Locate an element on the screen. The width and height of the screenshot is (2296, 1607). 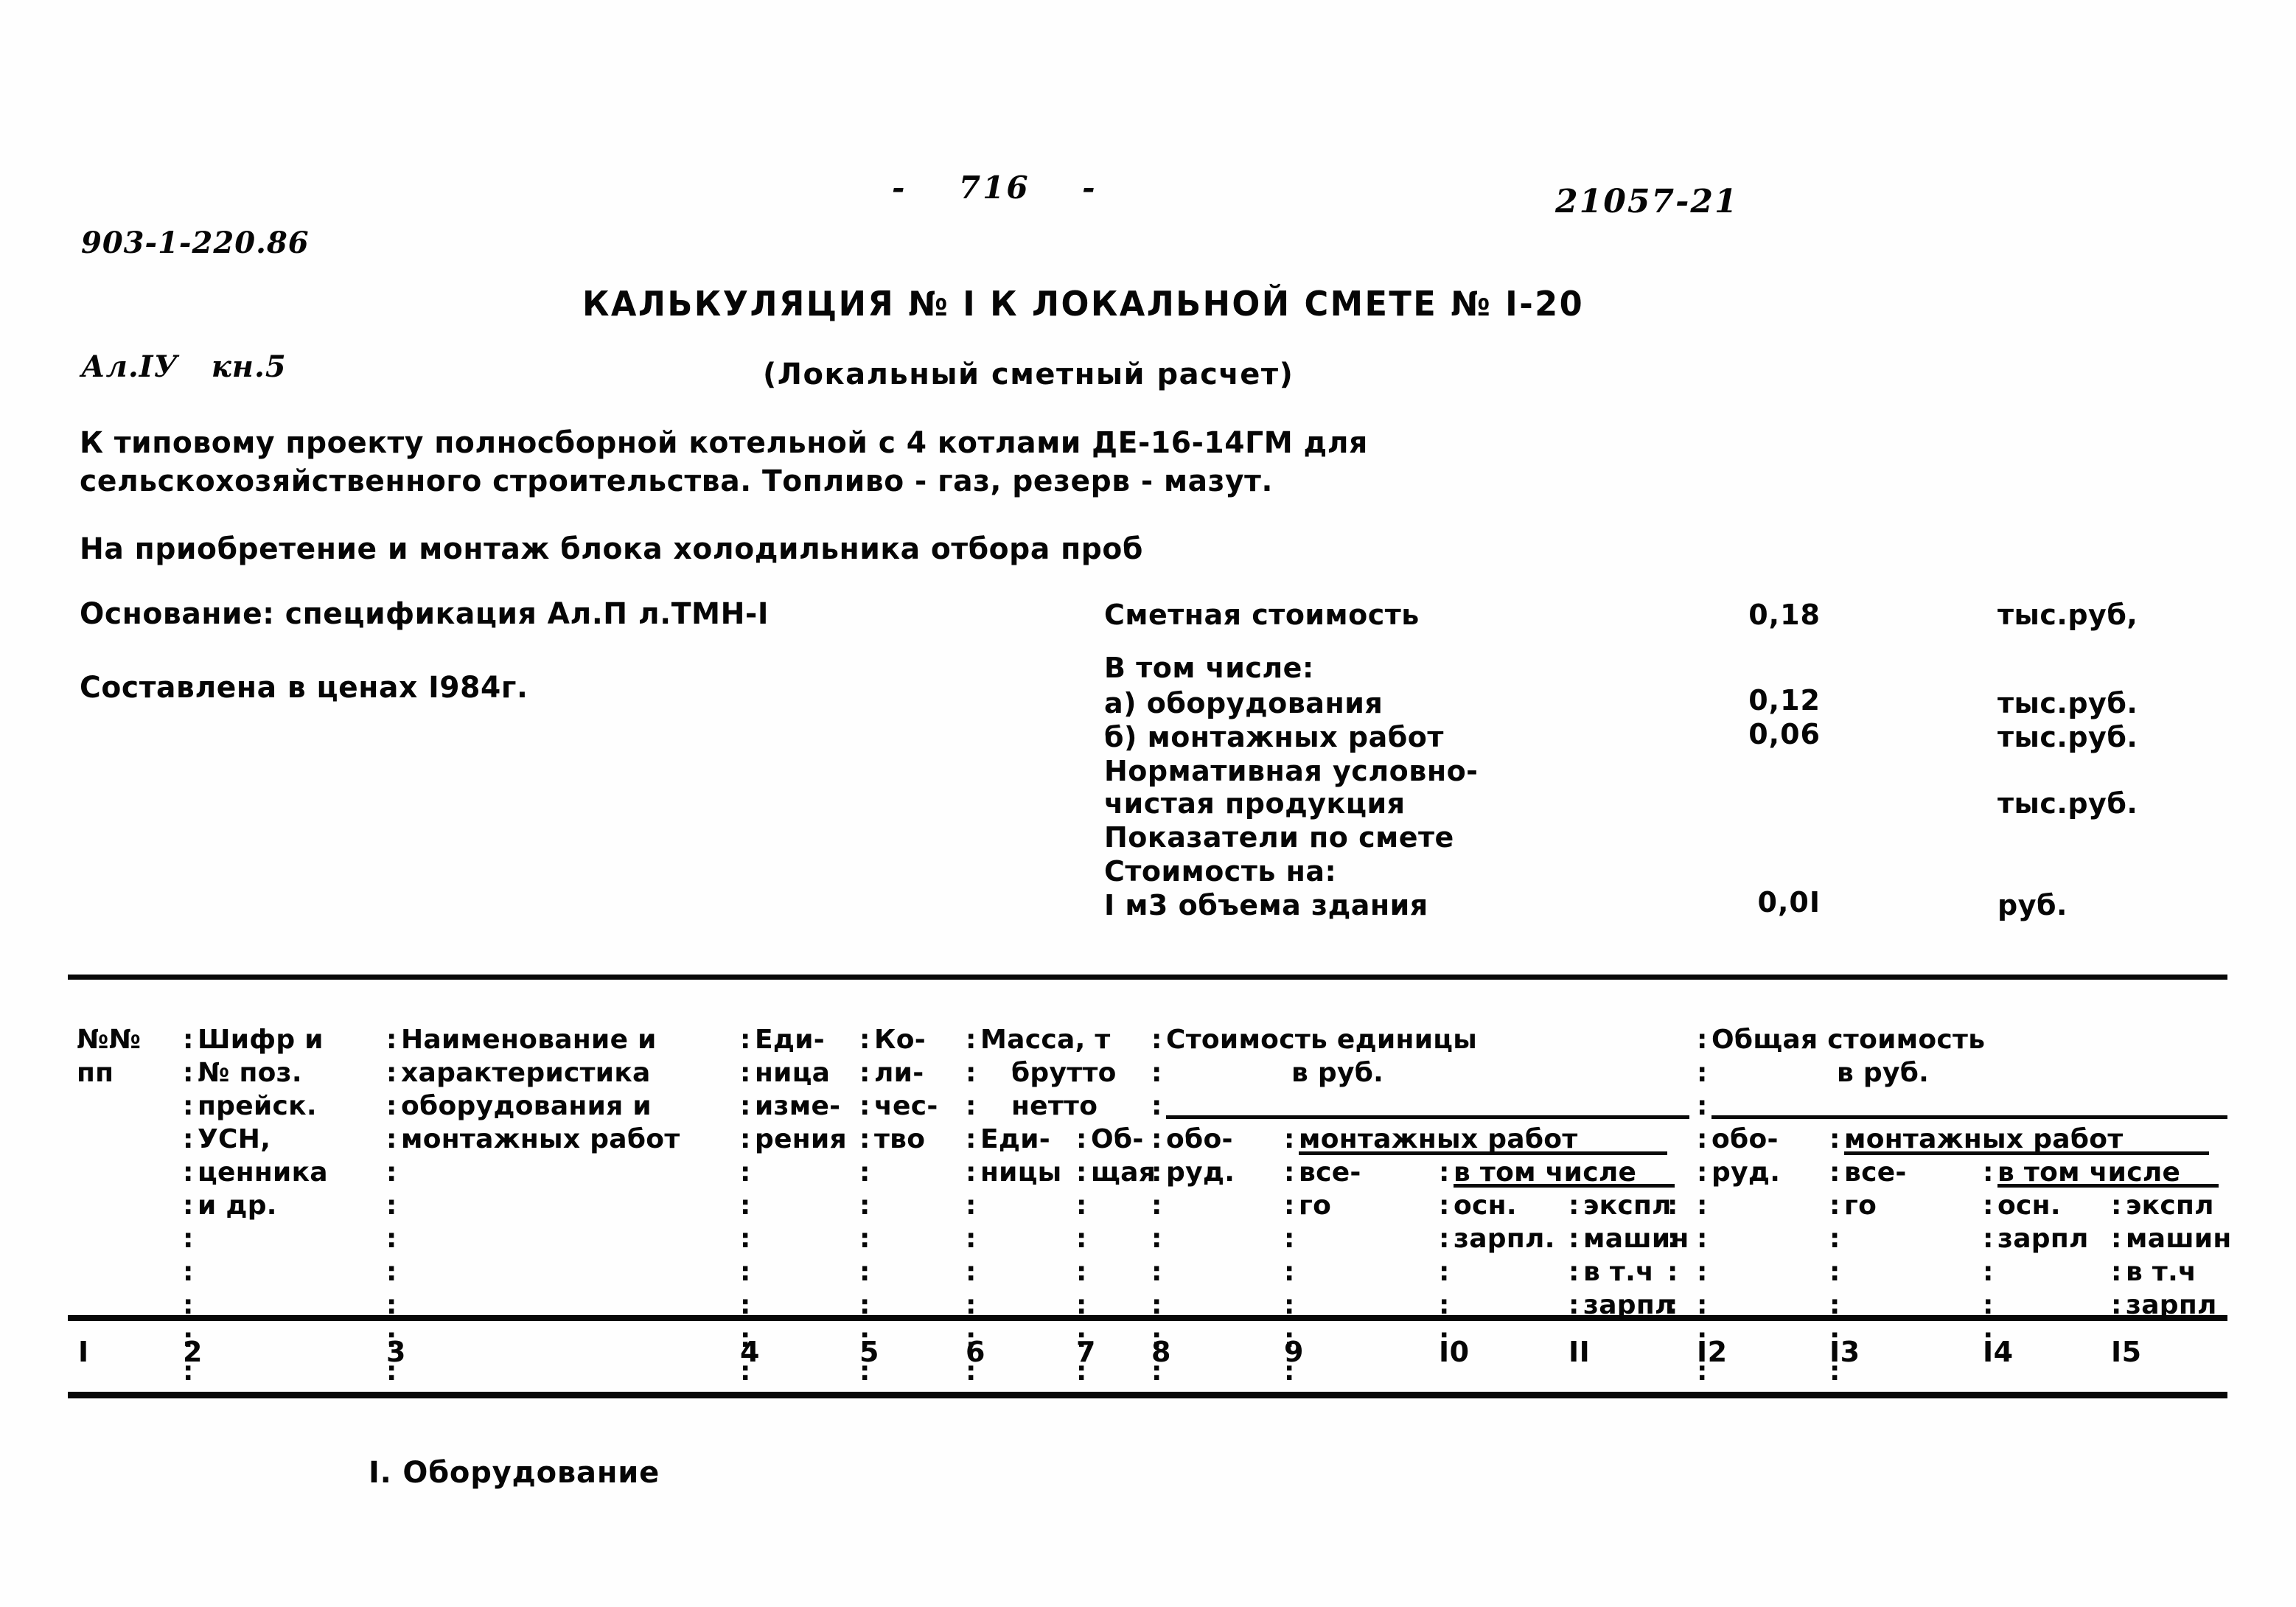
document-code: 21057-21 is located at coordinates (1647, 201).